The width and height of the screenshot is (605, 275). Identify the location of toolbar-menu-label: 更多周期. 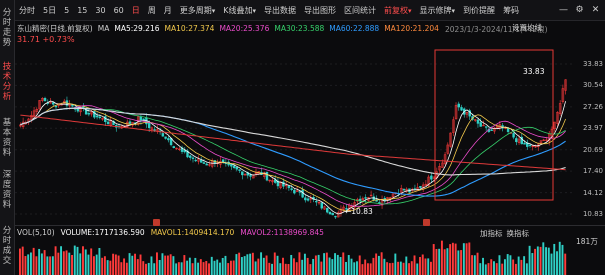
(195, 10).